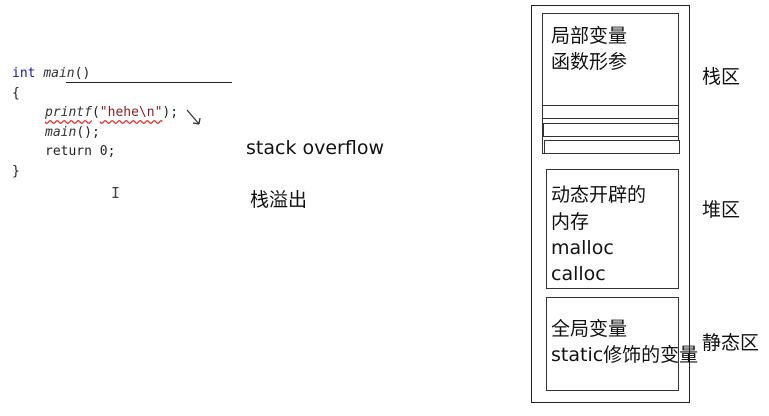 The image size is (769, 416). Describe the element at coordinates (95, 74) in the screenshot. I see `code-line-1: int main()` at that location.